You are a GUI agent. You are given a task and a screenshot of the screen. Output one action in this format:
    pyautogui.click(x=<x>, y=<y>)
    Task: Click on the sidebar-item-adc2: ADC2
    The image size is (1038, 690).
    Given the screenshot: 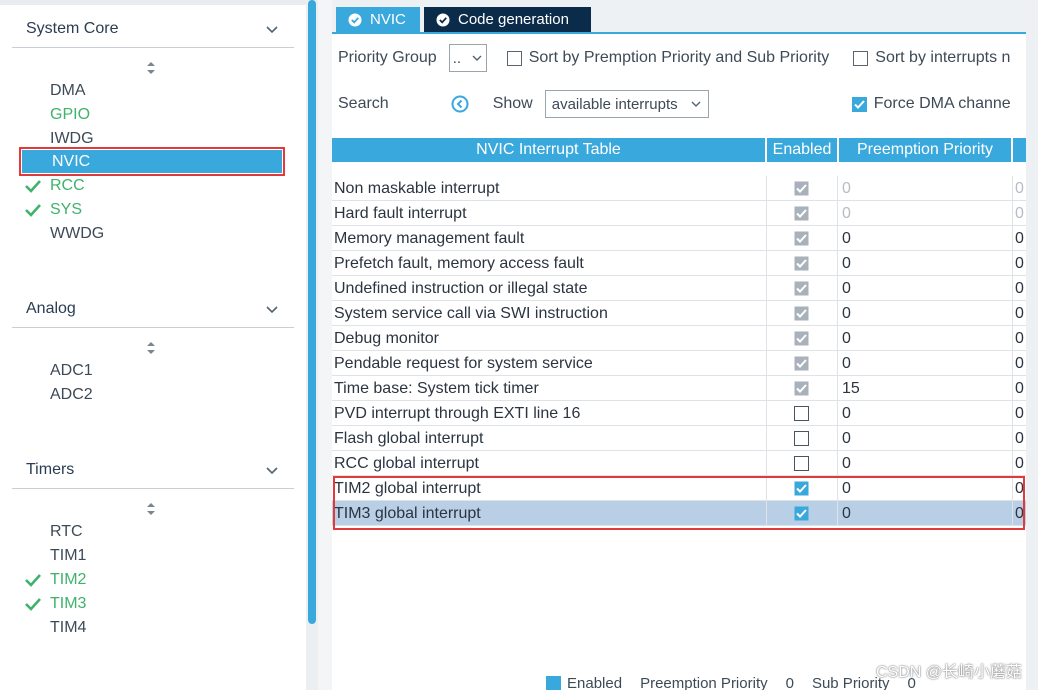 What is the action you would take?
    pyautogui.click(x=151, y=394)
    